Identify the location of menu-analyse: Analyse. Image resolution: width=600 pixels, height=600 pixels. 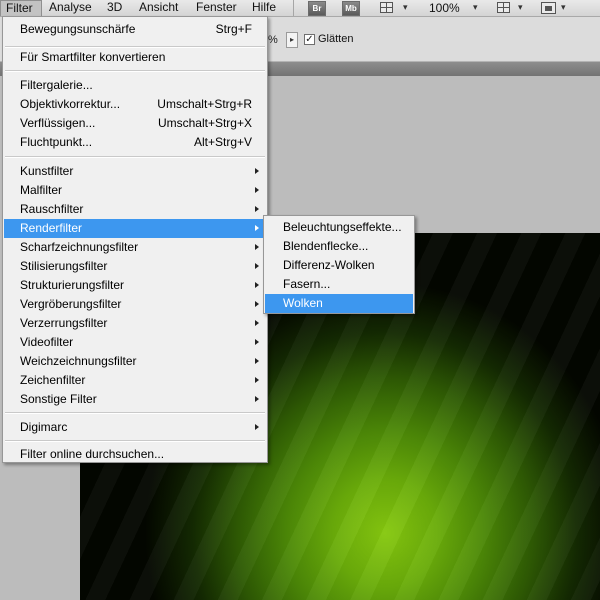
(70, 8).